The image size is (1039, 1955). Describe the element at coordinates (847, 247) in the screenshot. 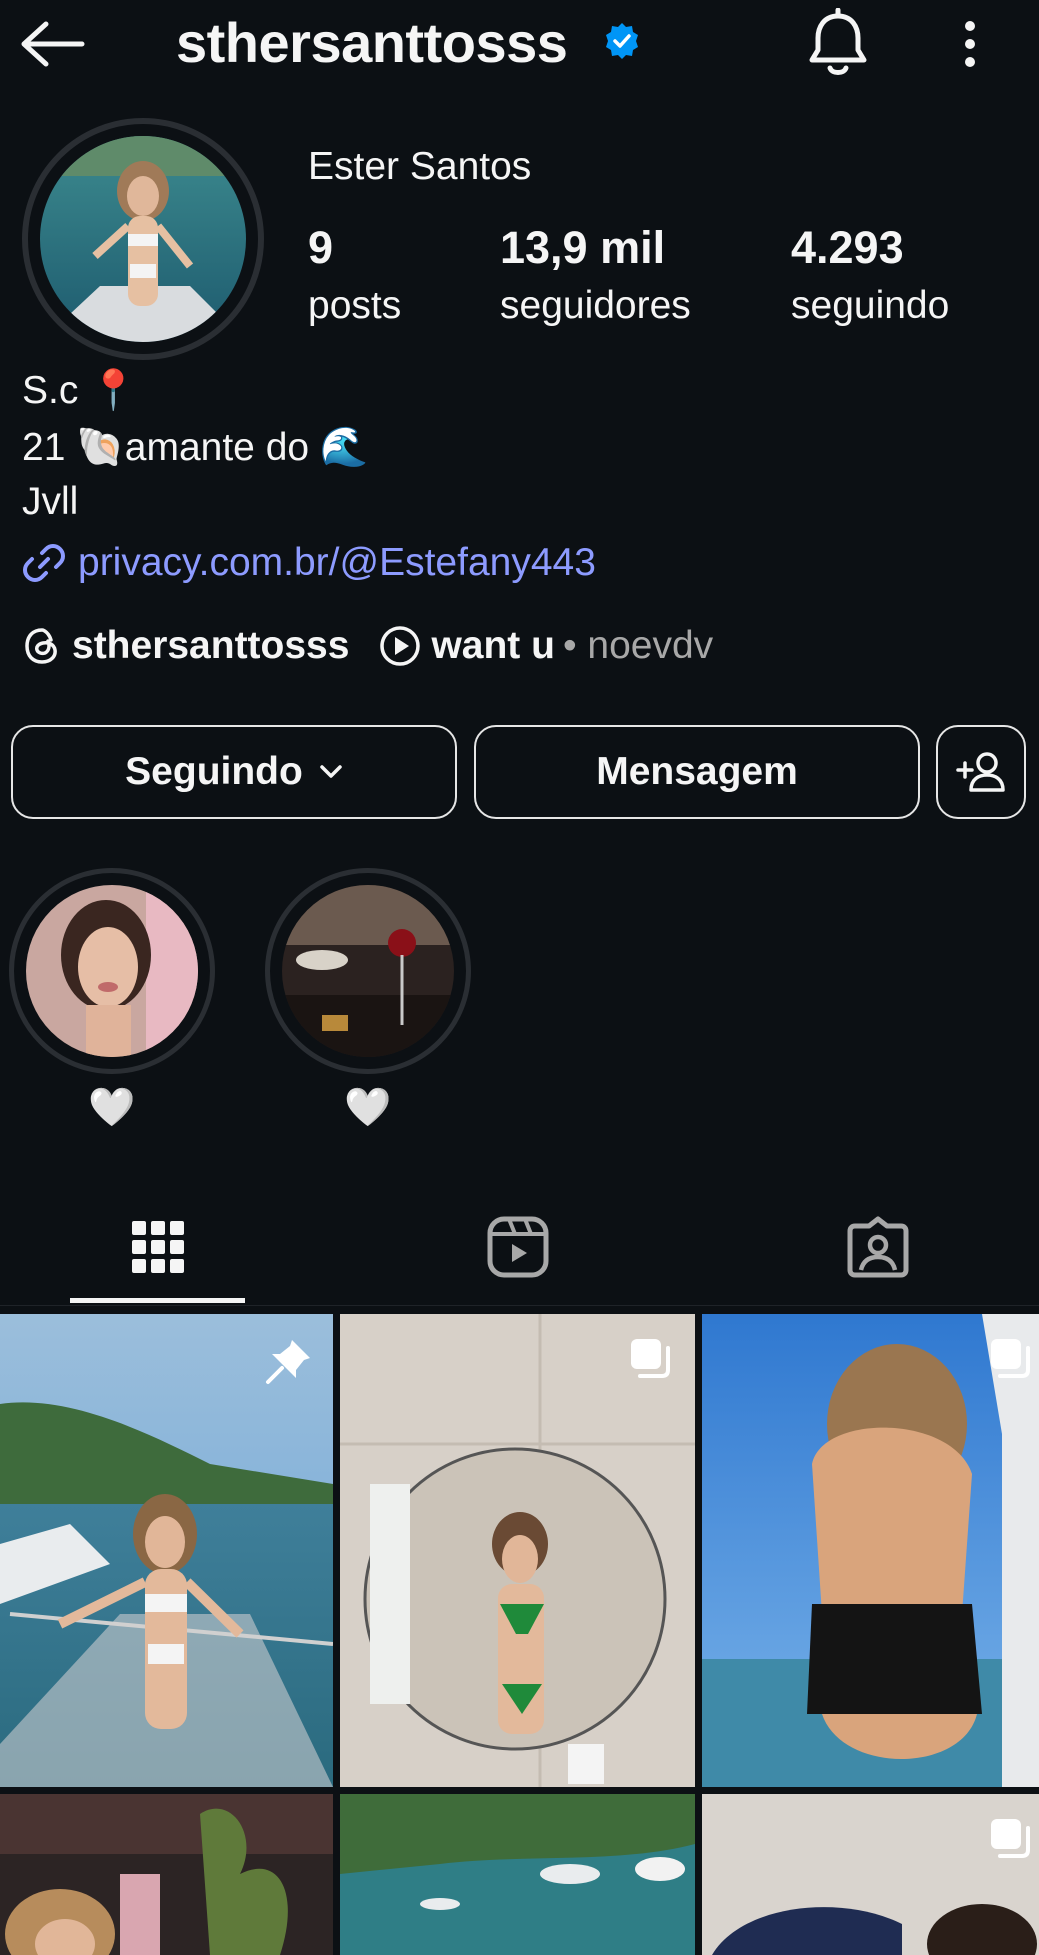

I see `stat-following-value: 4.293` at that location.